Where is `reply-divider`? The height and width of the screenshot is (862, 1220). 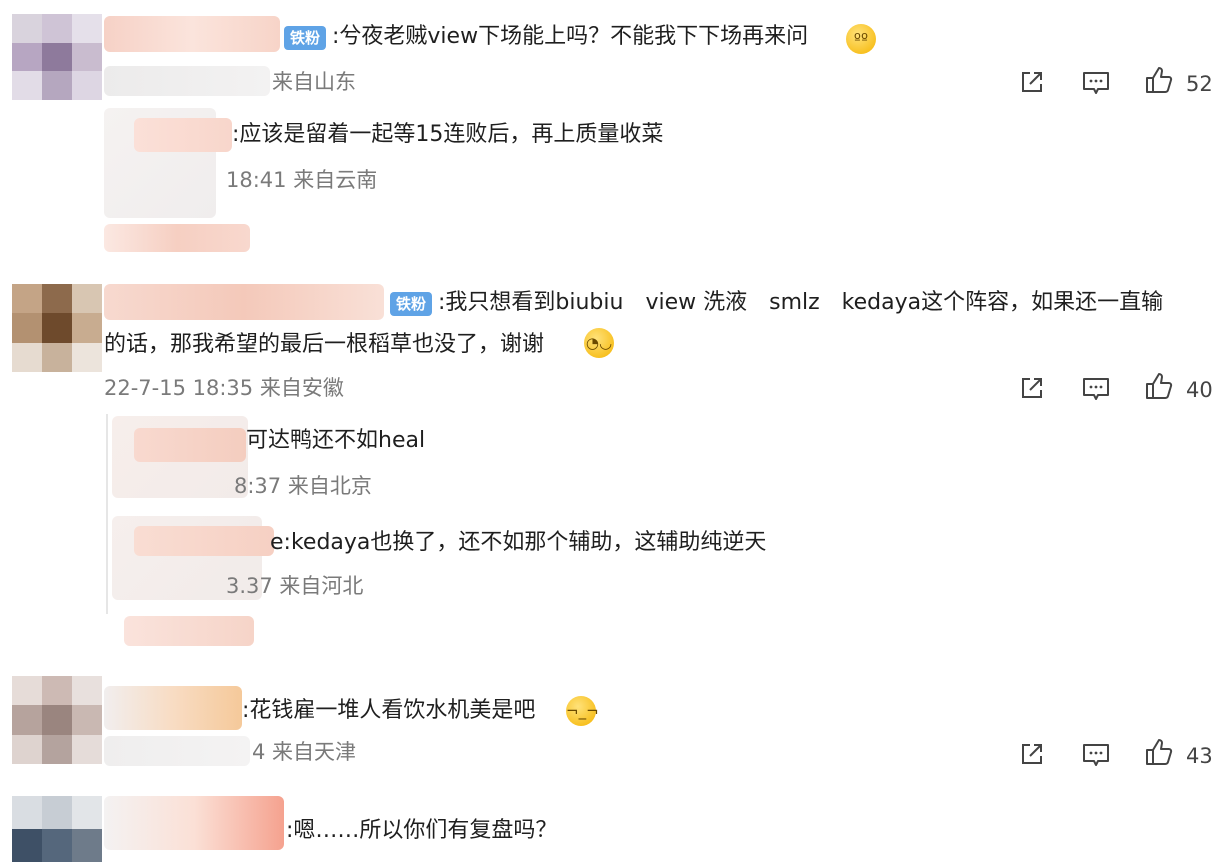 reply-divider is located at coordinates (107, 514).